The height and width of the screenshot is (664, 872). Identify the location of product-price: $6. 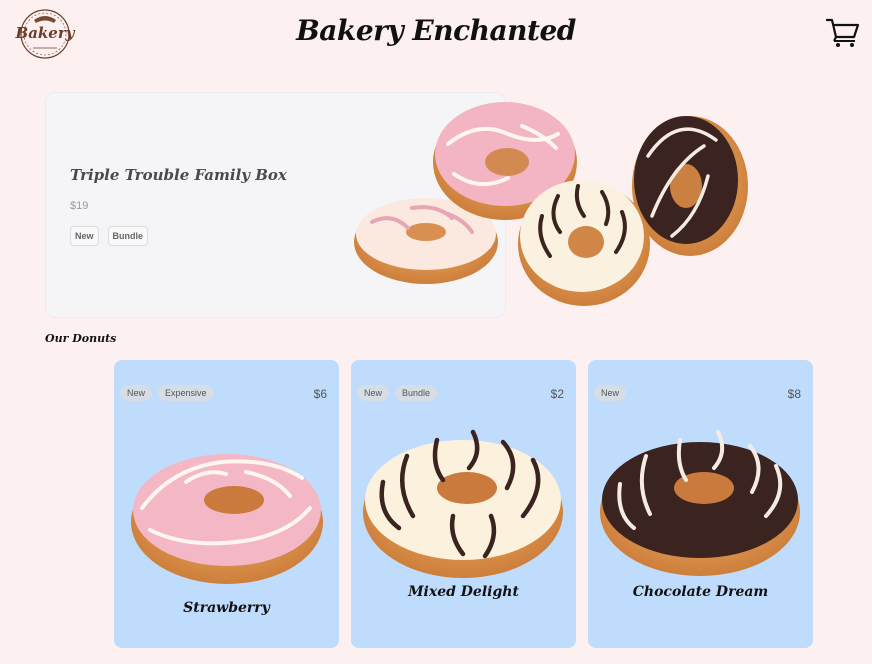
(320, 394).